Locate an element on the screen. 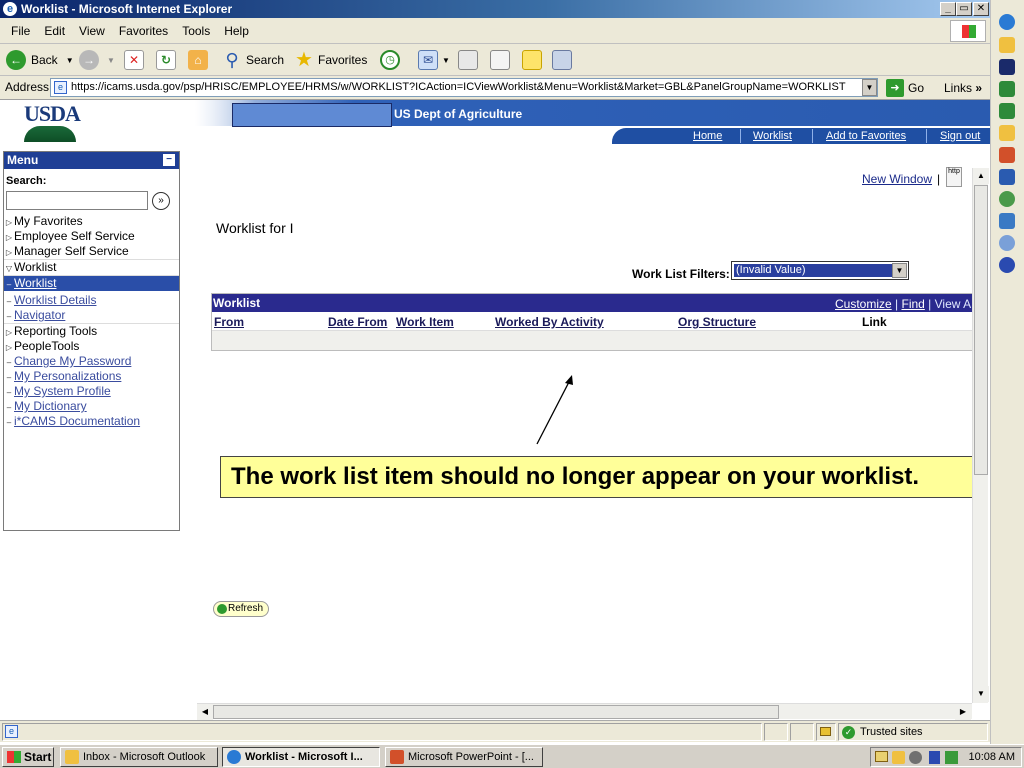 The height and width of the screenshot is (768, 1024). http-link-icon: http is located at coordinates (954, 177).